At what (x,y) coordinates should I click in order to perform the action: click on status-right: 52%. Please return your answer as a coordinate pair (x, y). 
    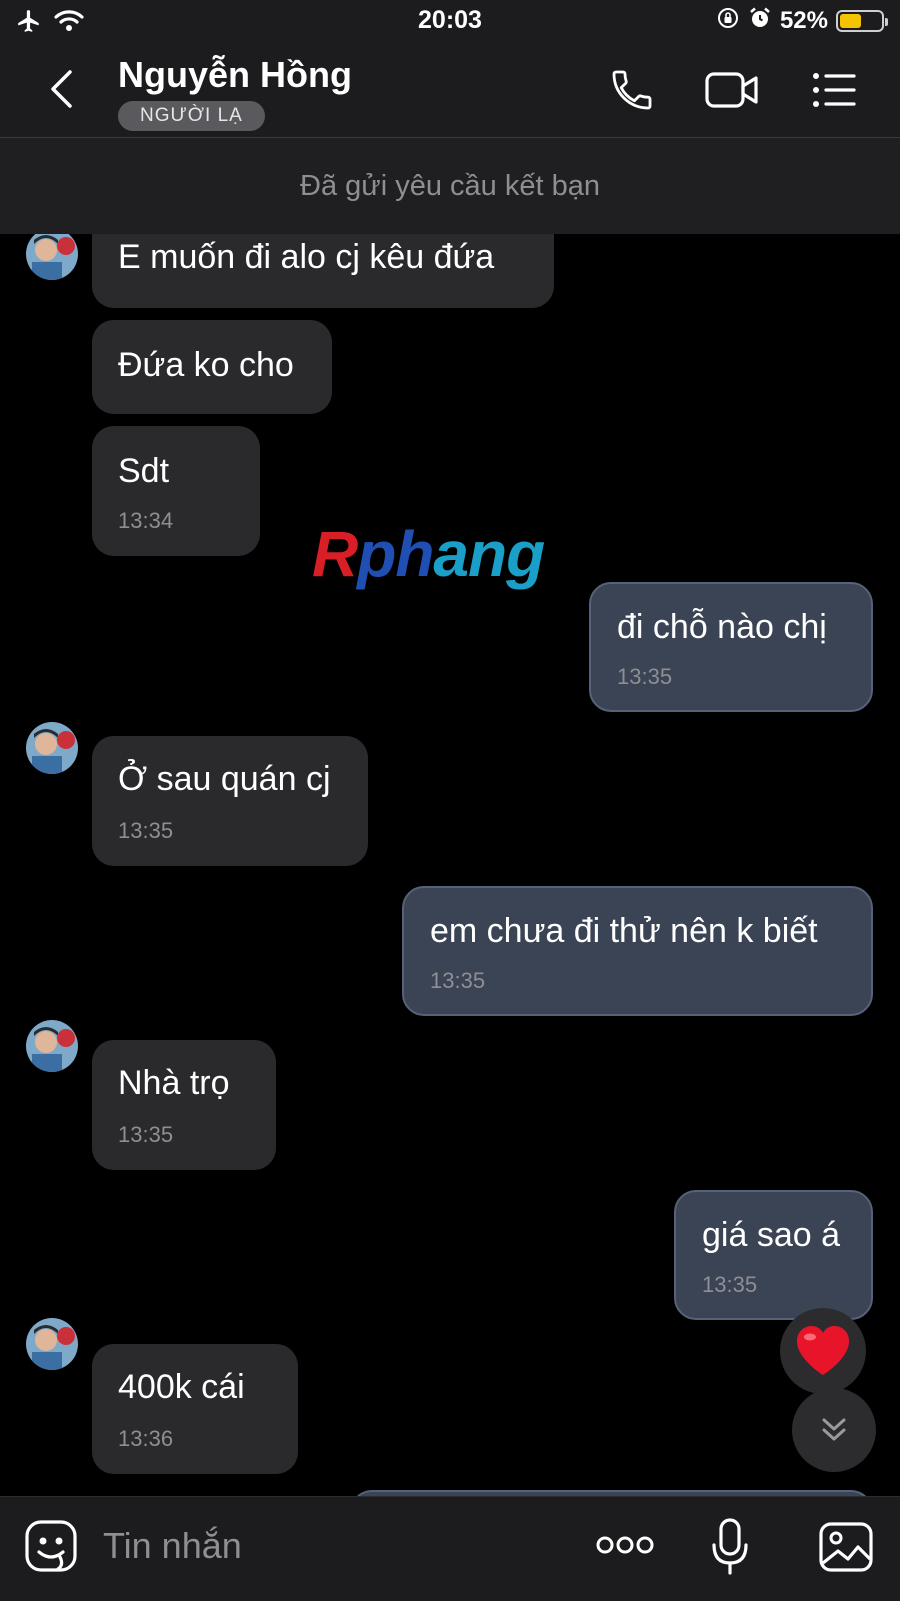
    Looking at the image, I should click on (802, 20).